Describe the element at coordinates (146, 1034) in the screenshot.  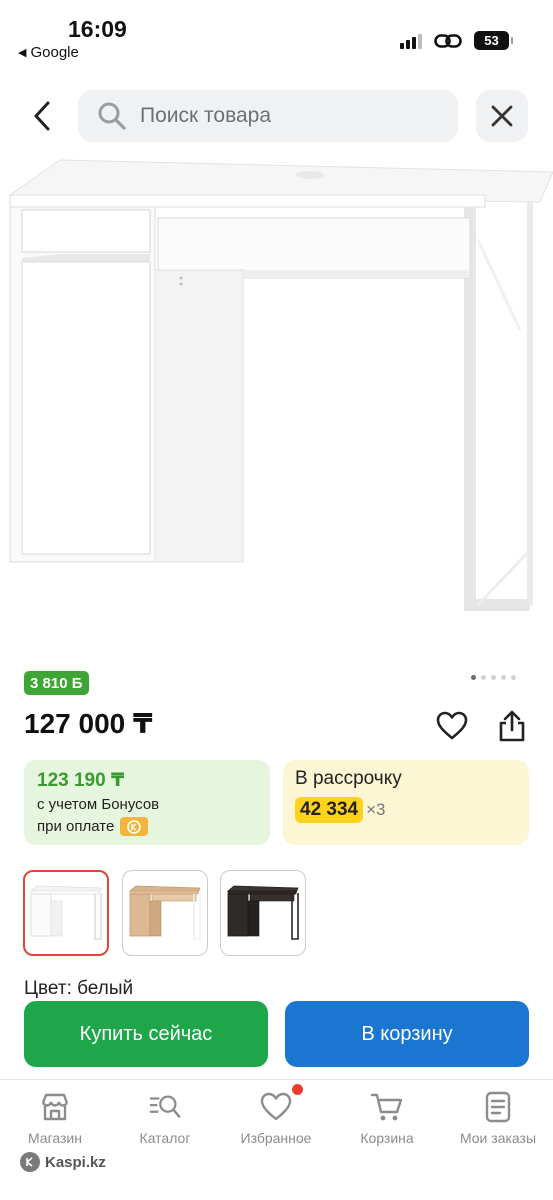
I see `buy-now-button: Купить сейчас` at that location.